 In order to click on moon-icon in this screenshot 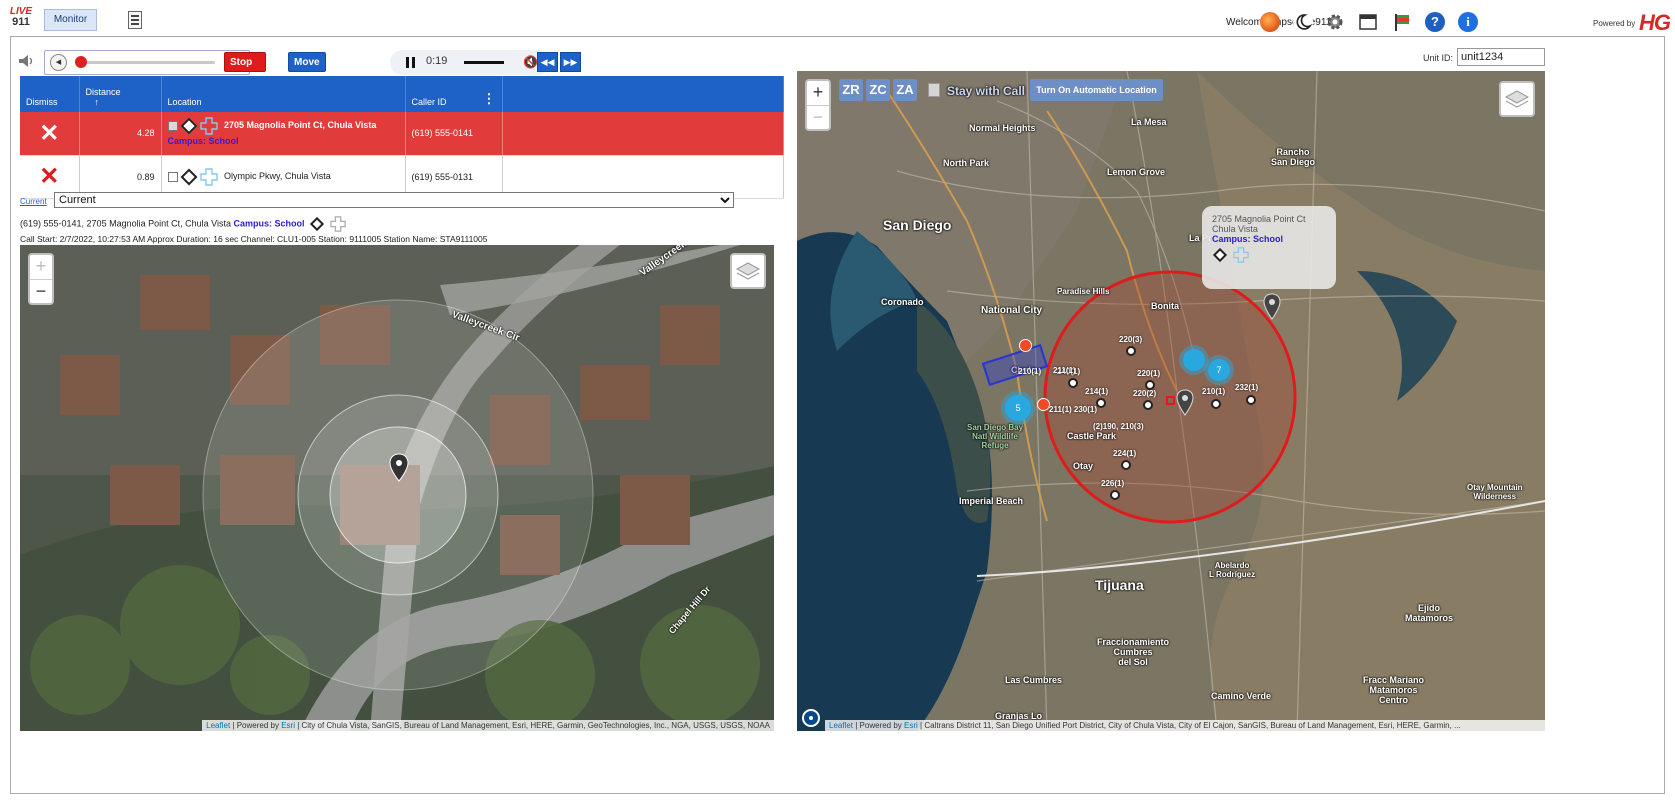, I will do `click(1303, 22)`.